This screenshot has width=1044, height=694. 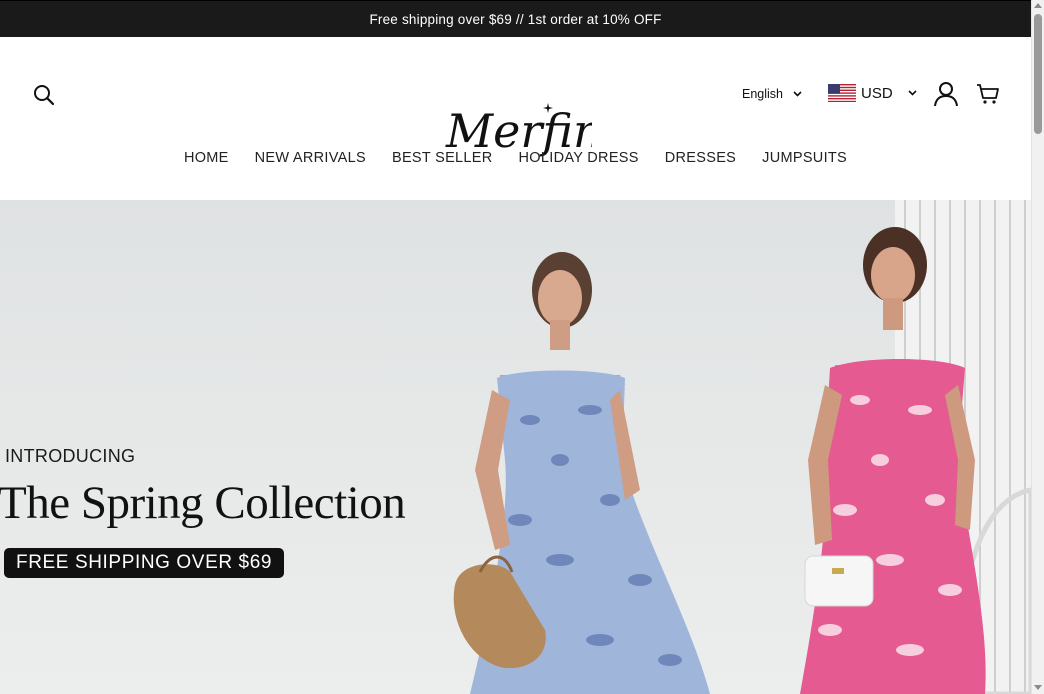 I want to click on scroll-down-arrow-icon, so click(x=1038, y=687).